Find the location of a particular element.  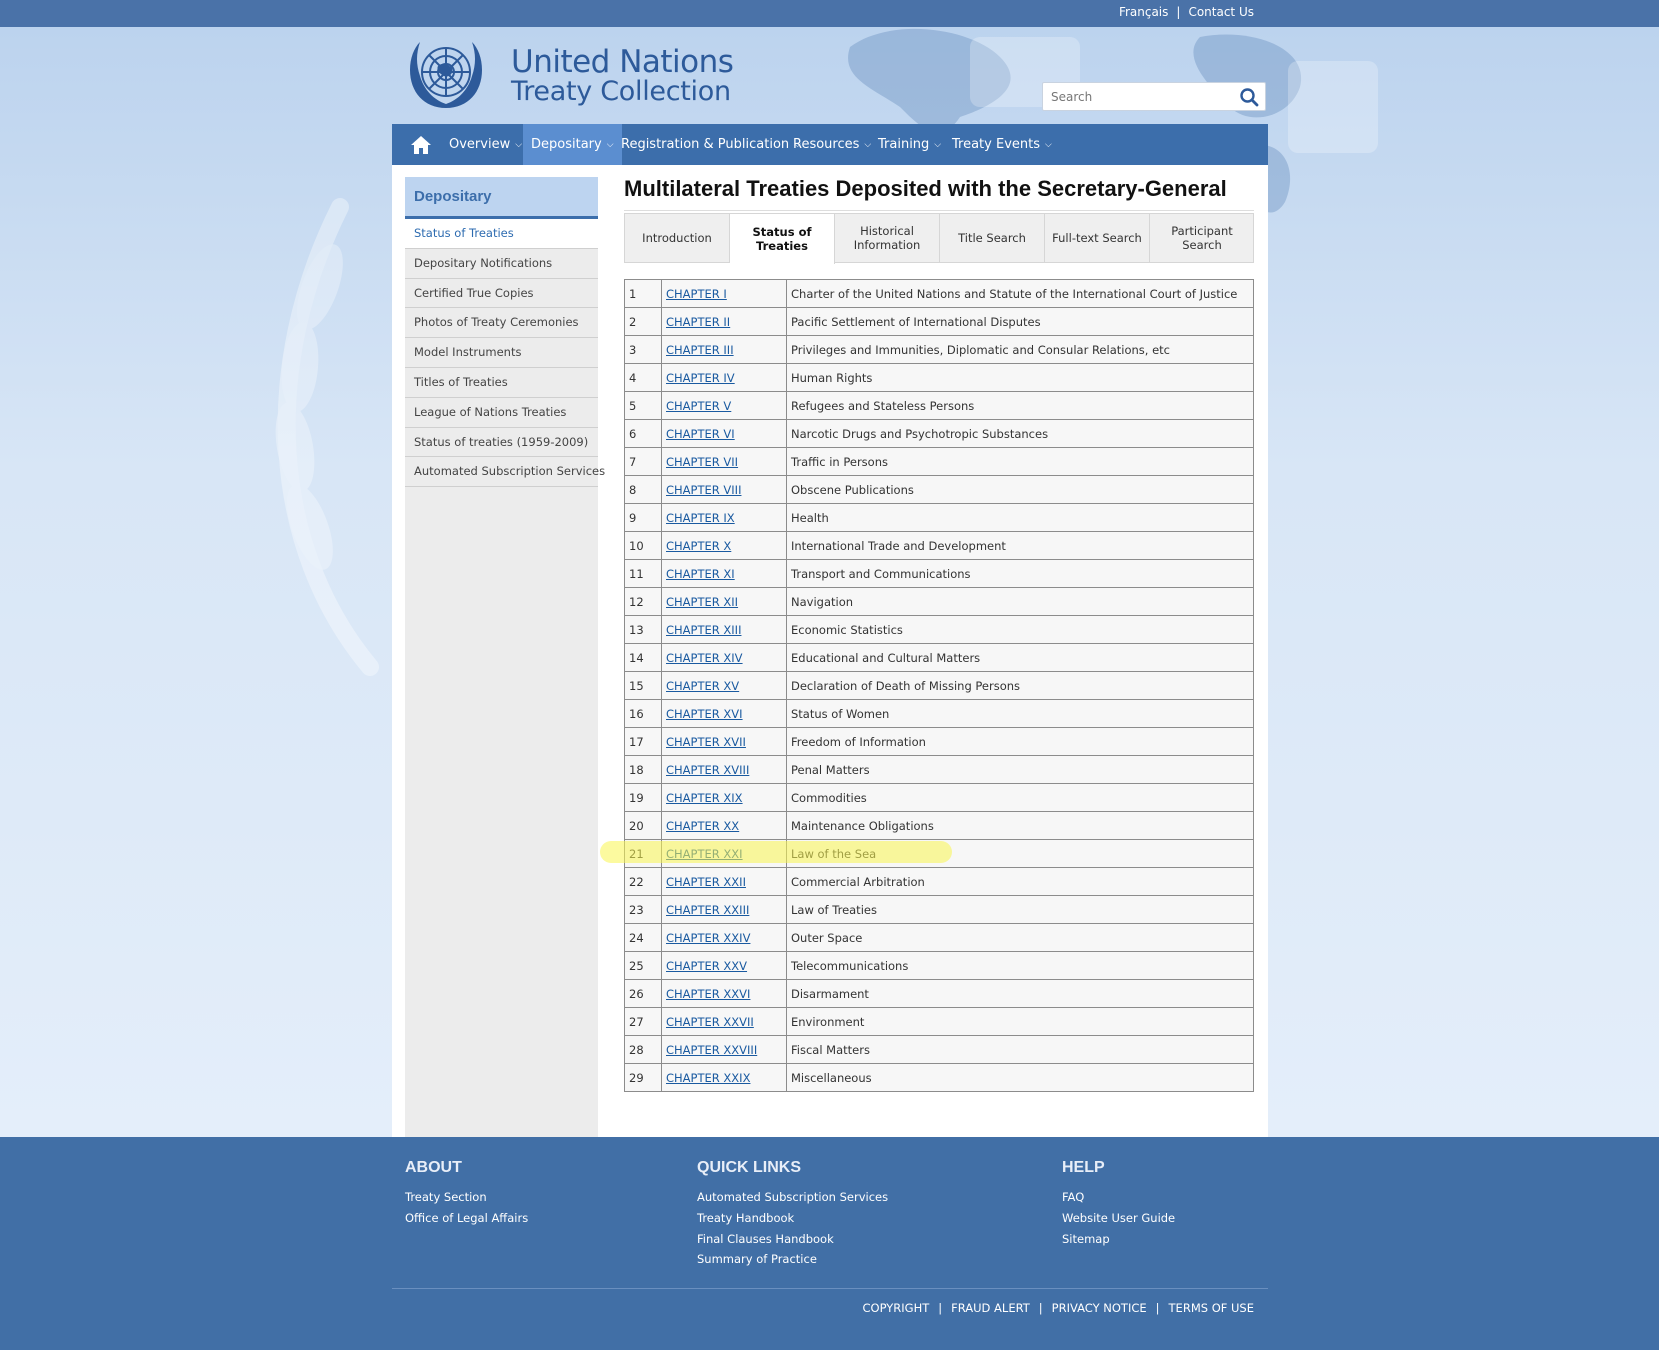

footer-link-terms-of-use: TERMS OF USE is located at coordinates (1211, 1308).